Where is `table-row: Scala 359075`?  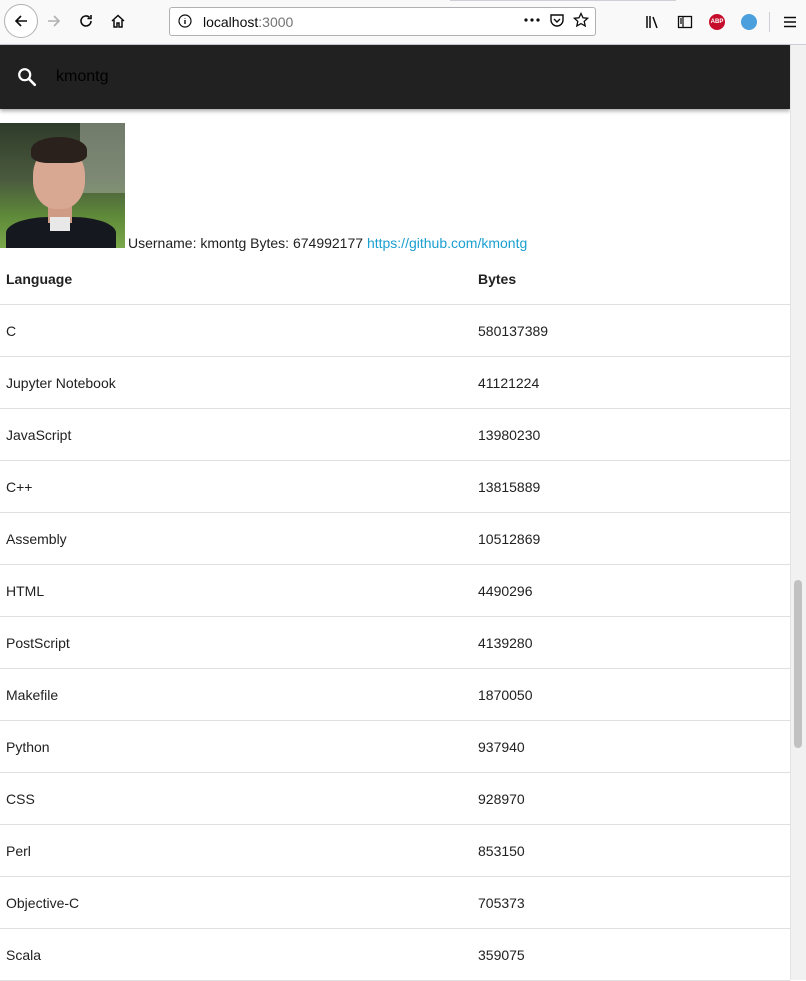
table-row: Scala 359075 is located at coordinates (395, 954).